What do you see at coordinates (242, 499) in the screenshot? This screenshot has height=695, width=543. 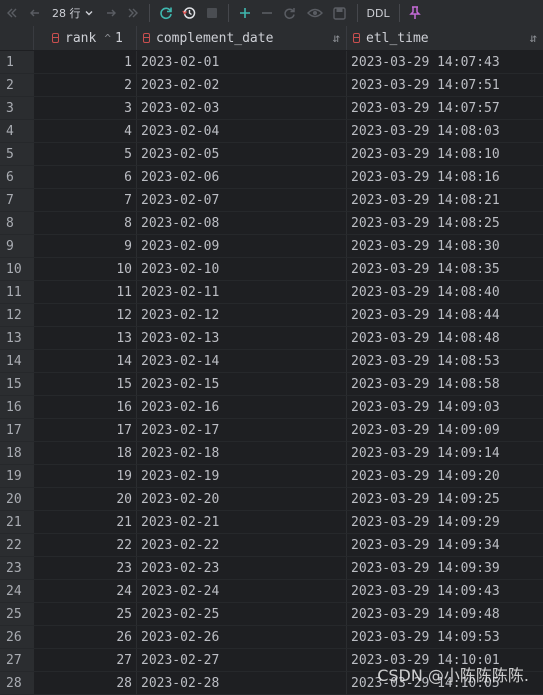 I see `complement-date-cell: 2023-02-20` at bounding box center [242, 499].